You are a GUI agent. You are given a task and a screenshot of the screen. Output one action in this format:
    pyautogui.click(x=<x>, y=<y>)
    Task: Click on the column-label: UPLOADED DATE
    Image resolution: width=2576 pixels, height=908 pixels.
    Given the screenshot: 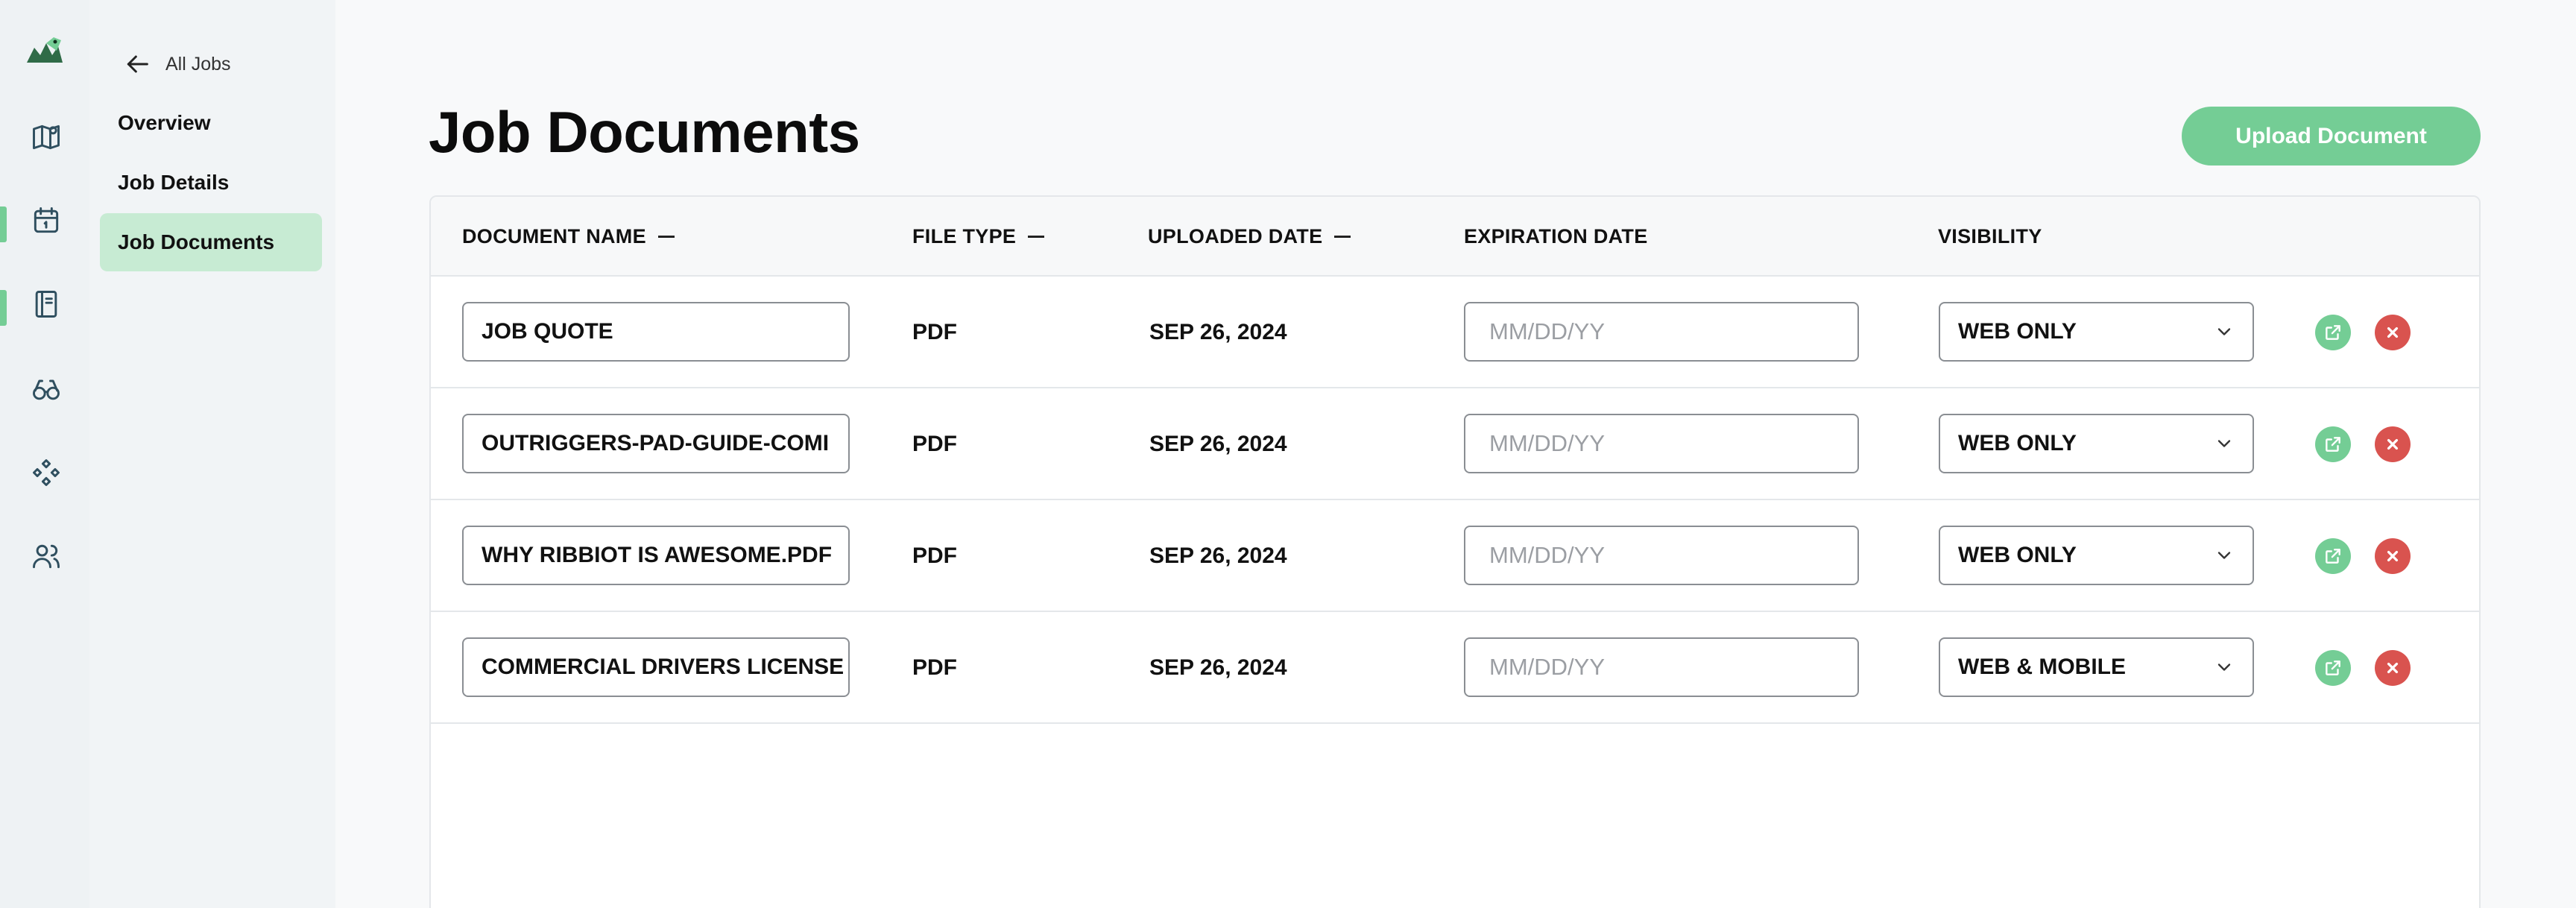 What is the action you would take?
    pyautogui.click(x=1235, y=237)
    